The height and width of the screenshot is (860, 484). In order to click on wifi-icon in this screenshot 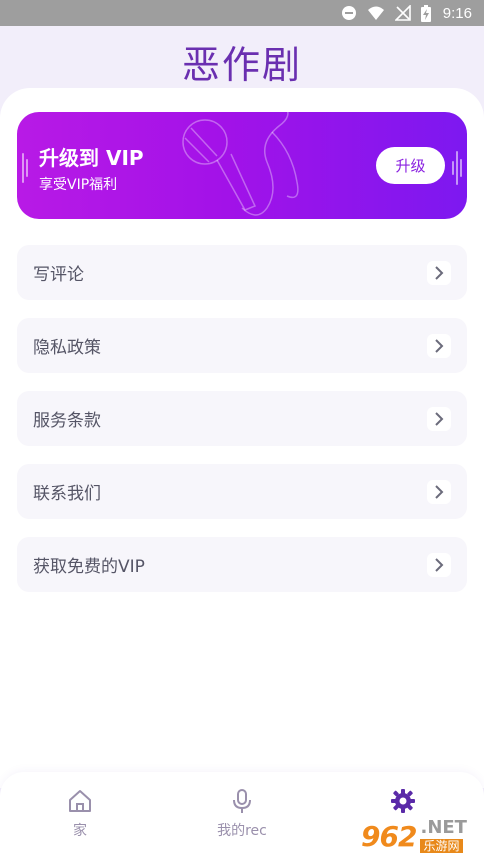, I will do `click(375, 13)`.